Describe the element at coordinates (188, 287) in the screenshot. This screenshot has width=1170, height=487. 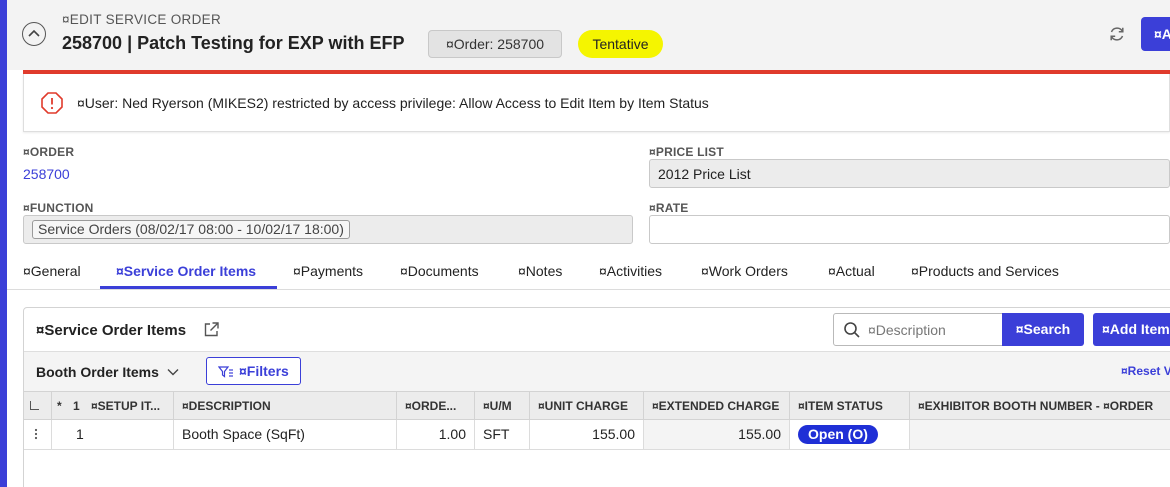
I see `active-tab-indicator` at that location.